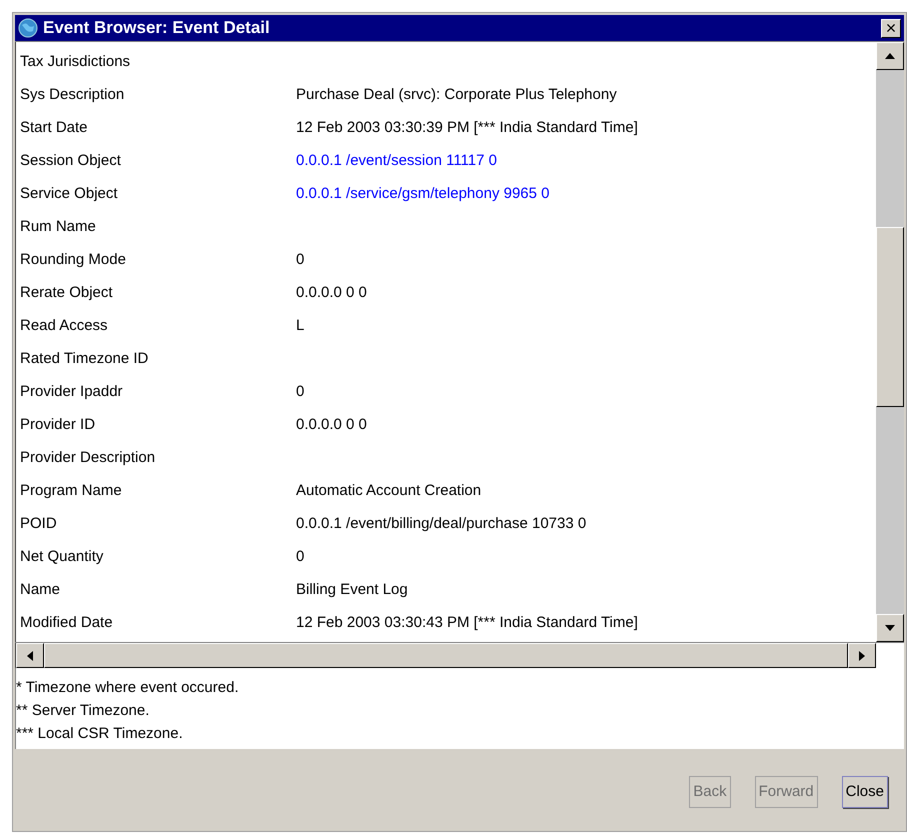  Describe the element at coordinates (456, 95) in the screenshot. I see `field-value: Purchase Deal (srvc): Corporate Plus Telephony` at that location.